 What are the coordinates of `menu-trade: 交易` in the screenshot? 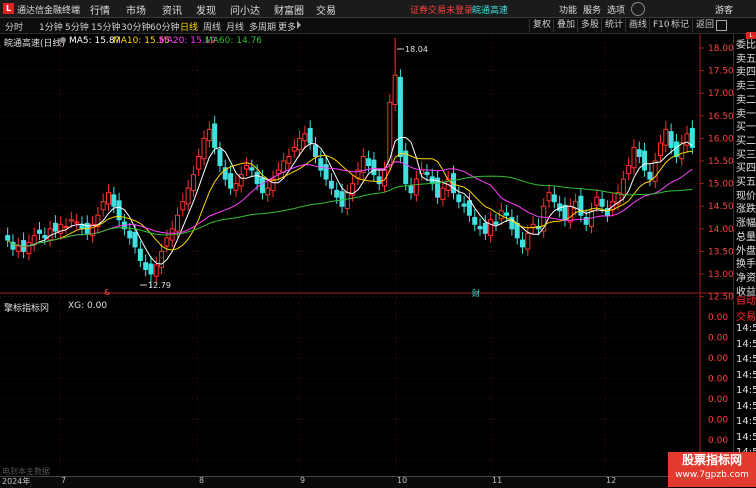 It's located at (326, 9).